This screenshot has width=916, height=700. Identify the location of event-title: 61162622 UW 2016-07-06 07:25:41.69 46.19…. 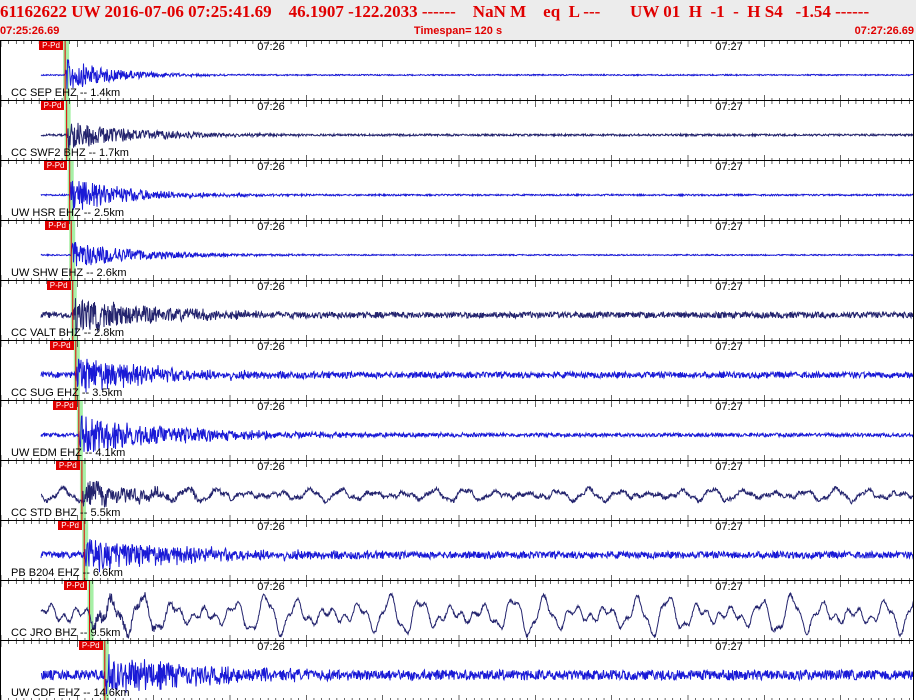
(435, 11).